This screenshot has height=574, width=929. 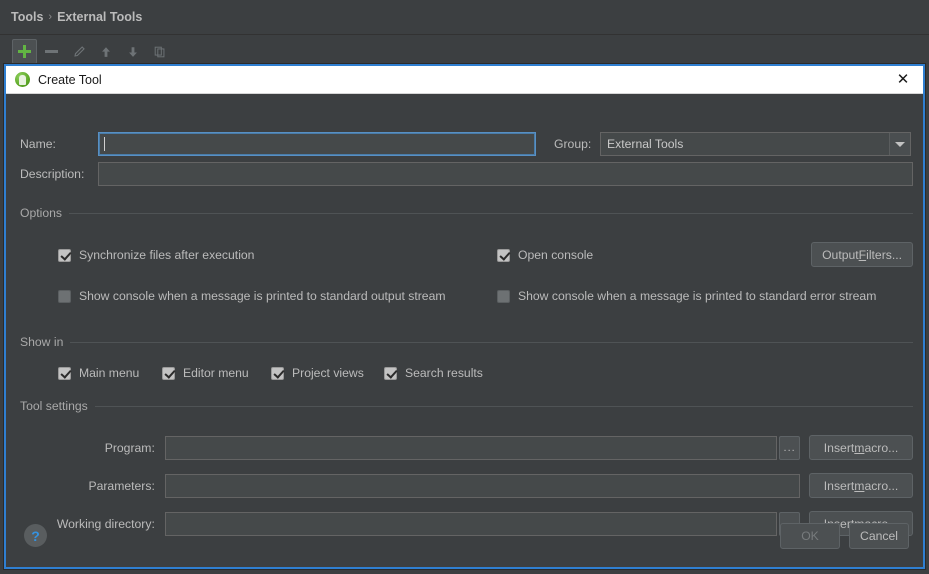 I want to click on options-section-title: Options, so click(x=41, y=213).